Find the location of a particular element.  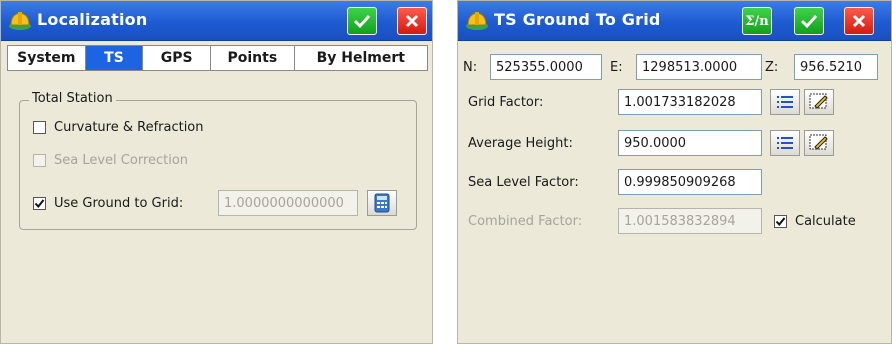

tab-points: Points is located at coordinates (253, 58).